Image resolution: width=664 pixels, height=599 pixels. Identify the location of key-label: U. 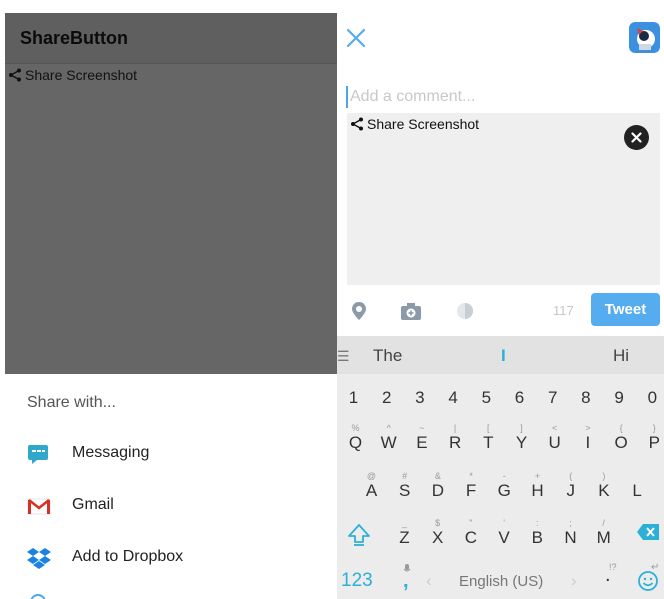
(554, 442).